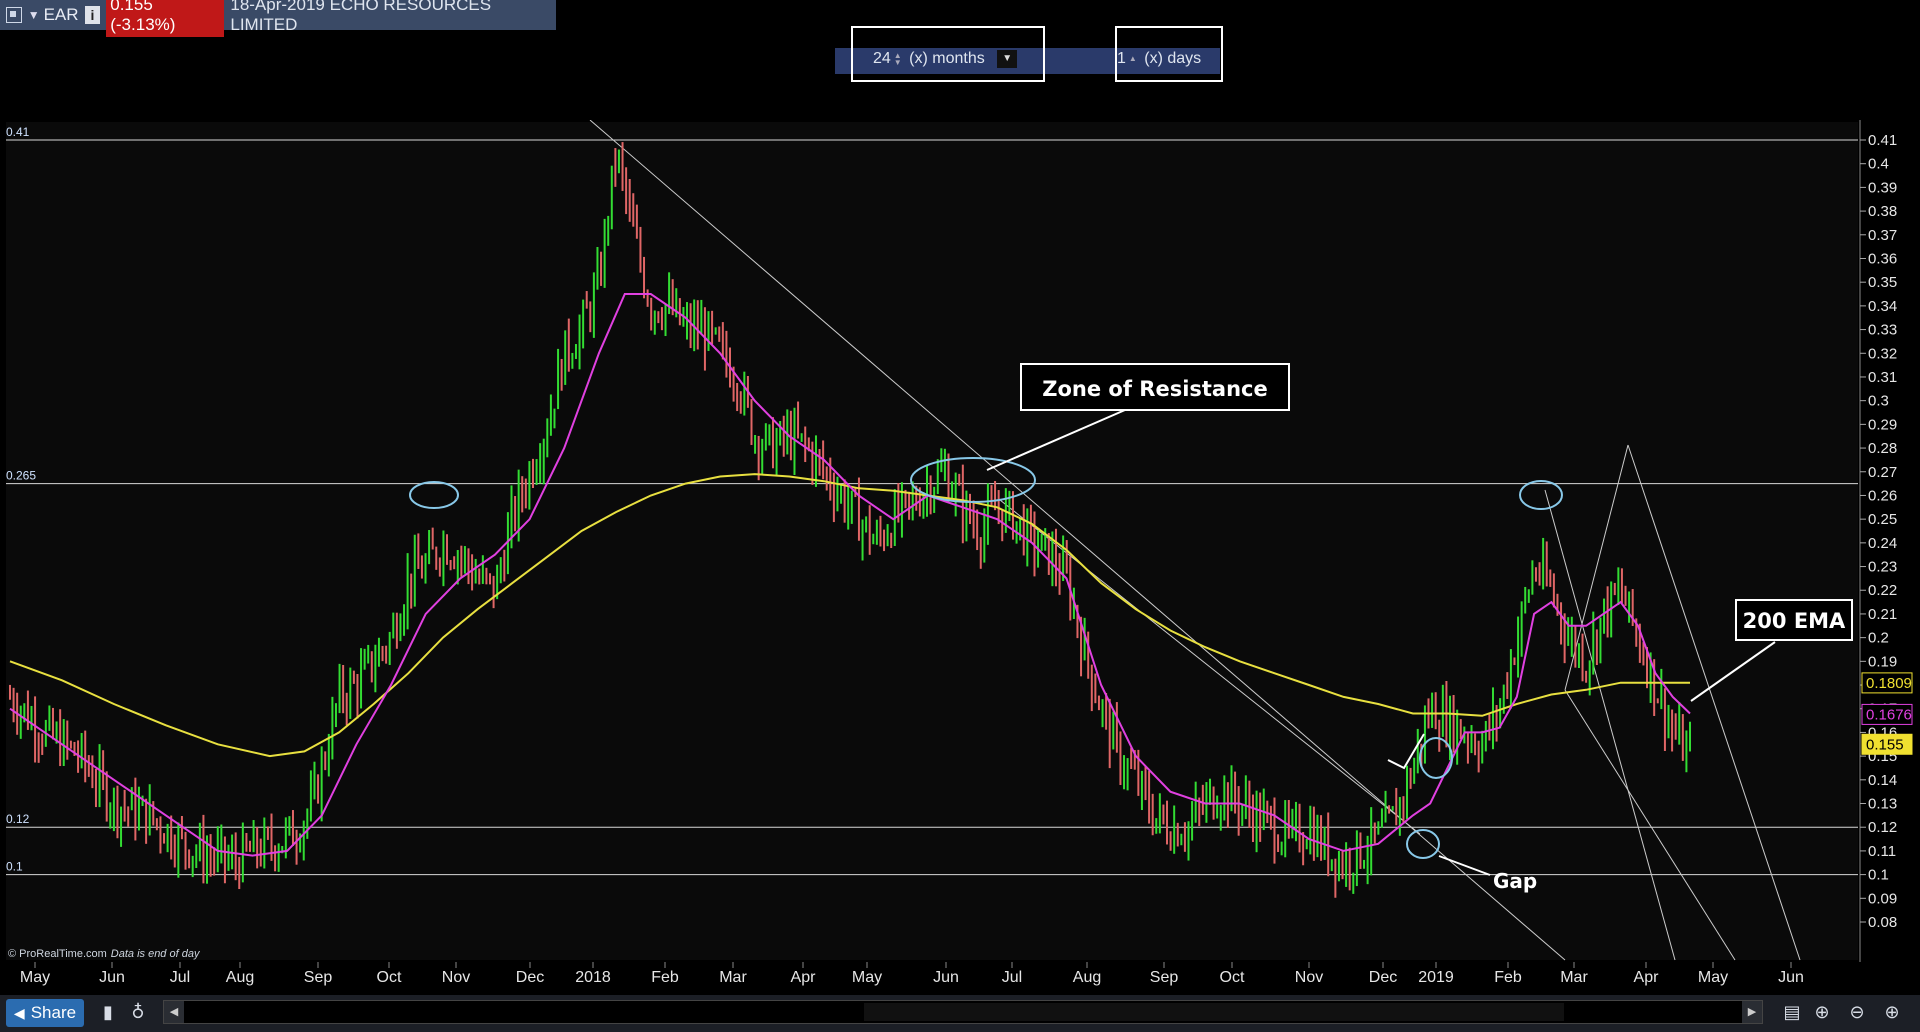 This screenshot has width=1920, height=1032. I want to click on zone-of-resistance-label: Zone of Resistance, so click(1155, 389).